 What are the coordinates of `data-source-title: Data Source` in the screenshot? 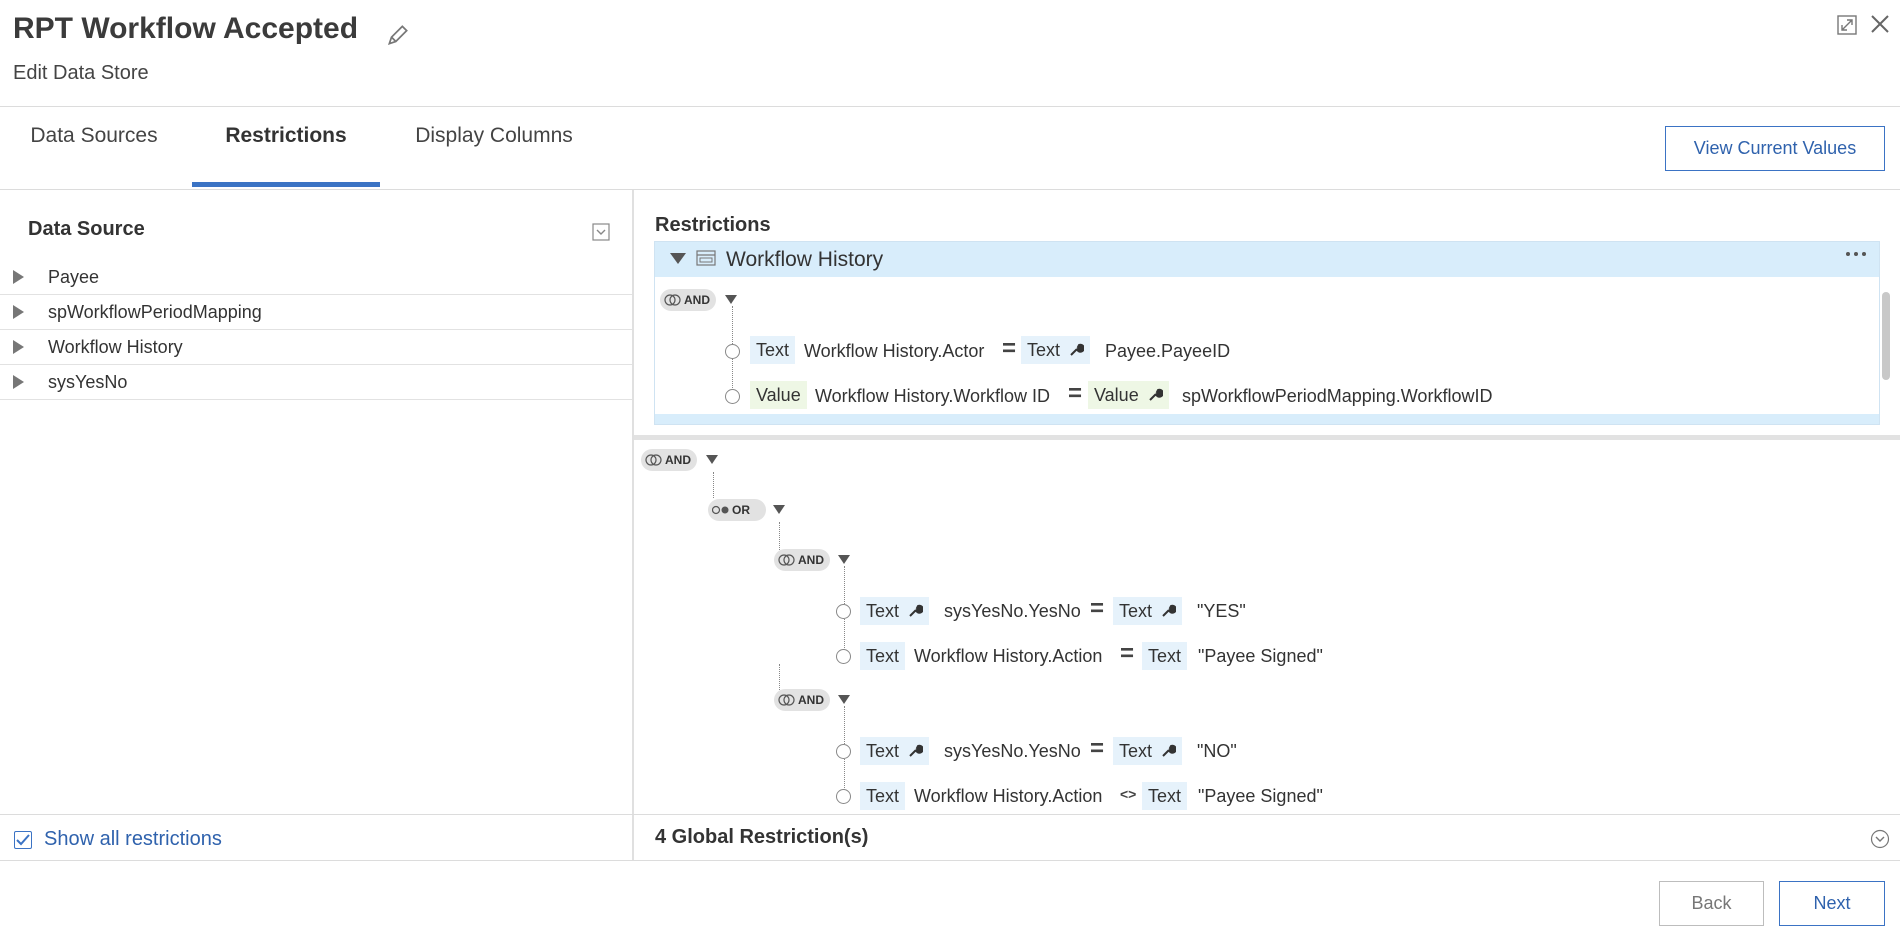 It's located at (86, 229).